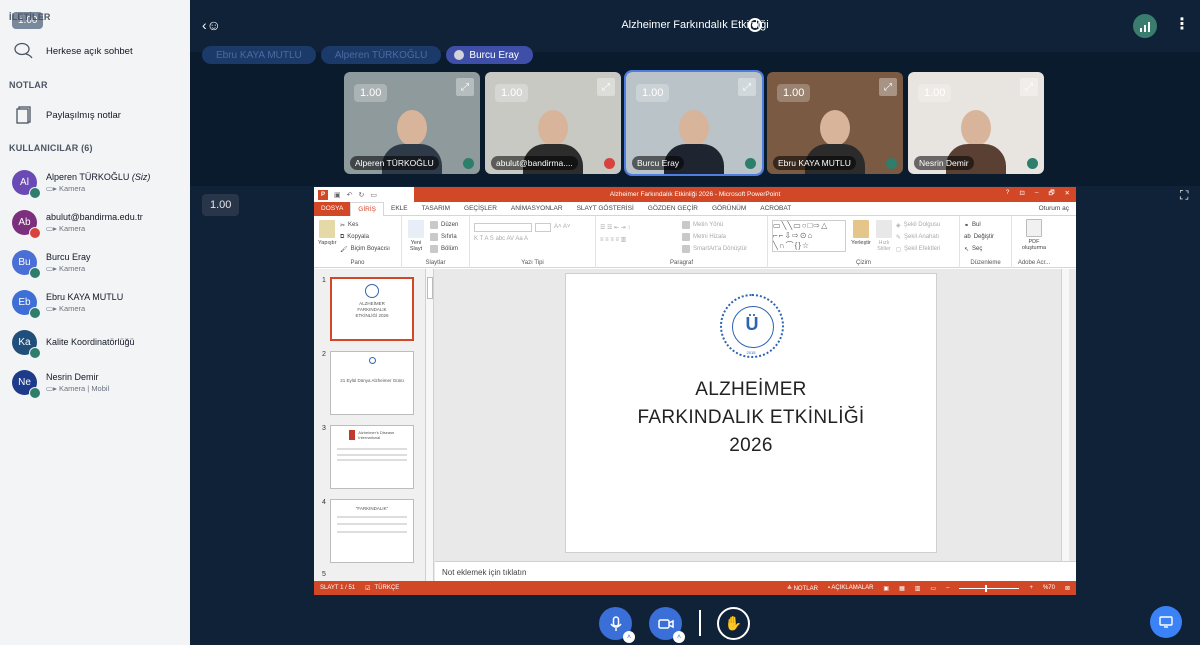 Image resolution: width=1200 pixels, height=645 pixels. Describe the element at coordinates (617, 625) in the screenshot. I see `mute-button: ˄` at that location.